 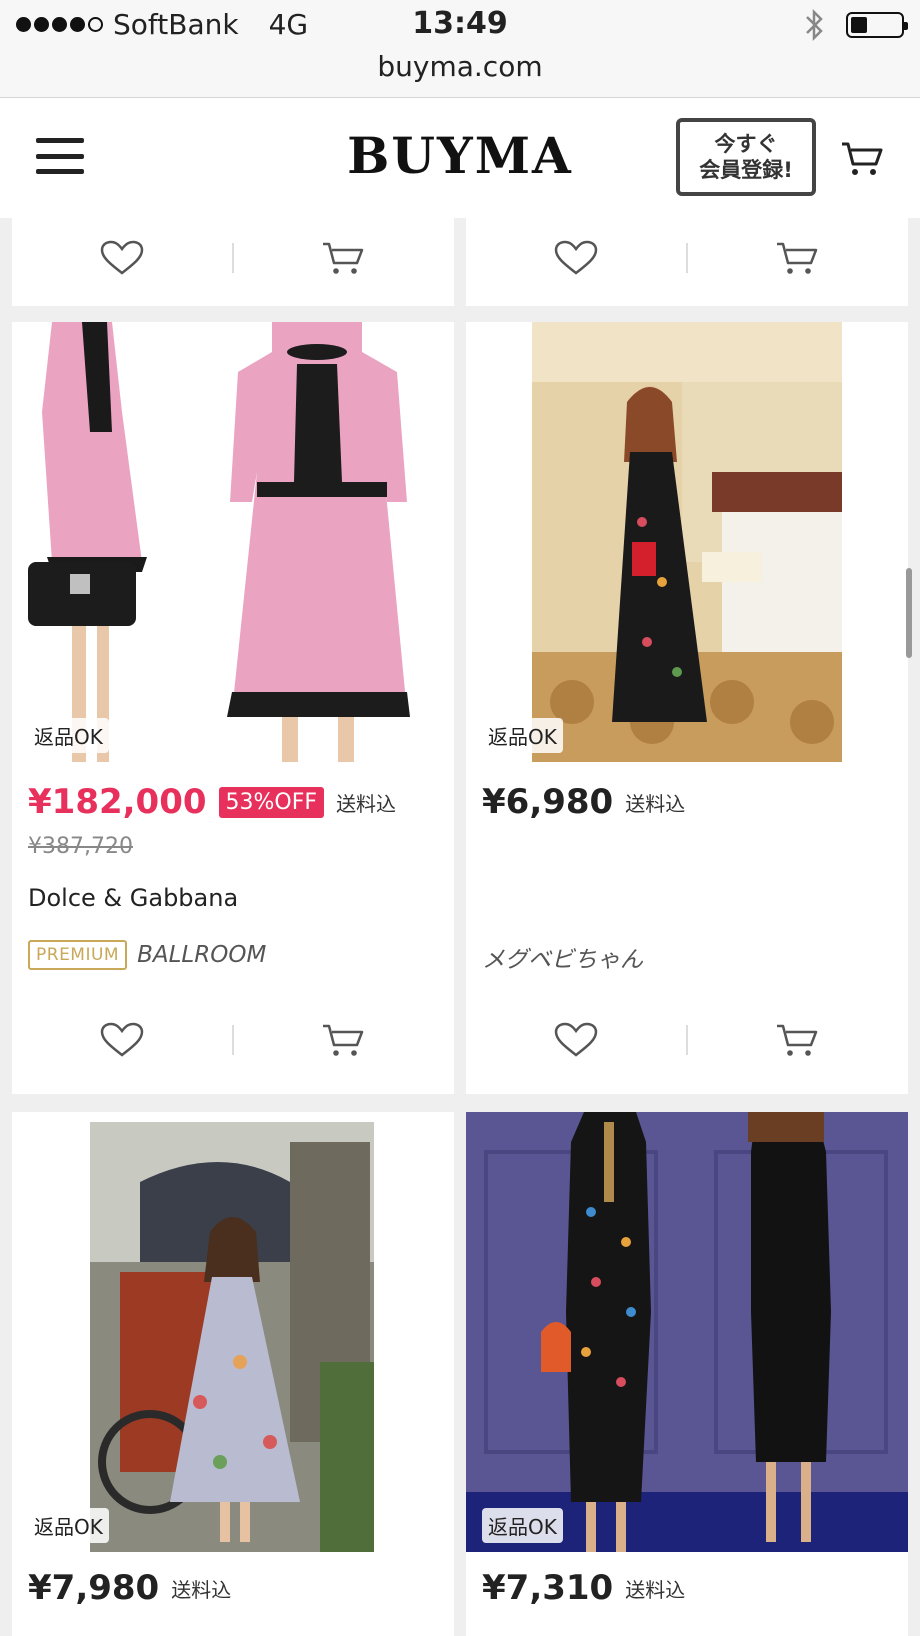 I want to click on brand-name: Dolce & Gabbana, so click(x=133, y=898).